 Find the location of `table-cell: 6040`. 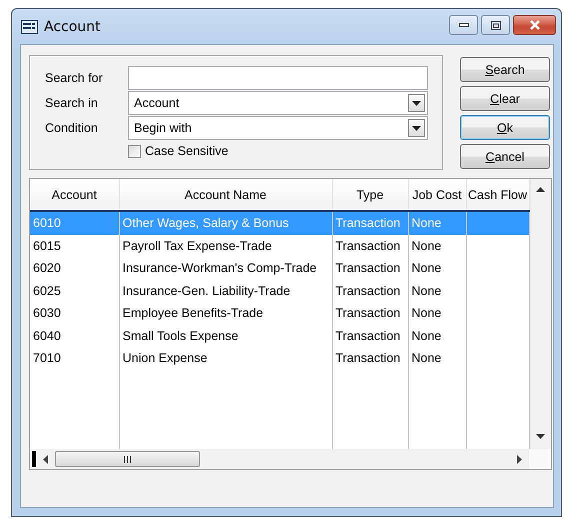

table-cell: 6040 is located at coordinates (47, 335).